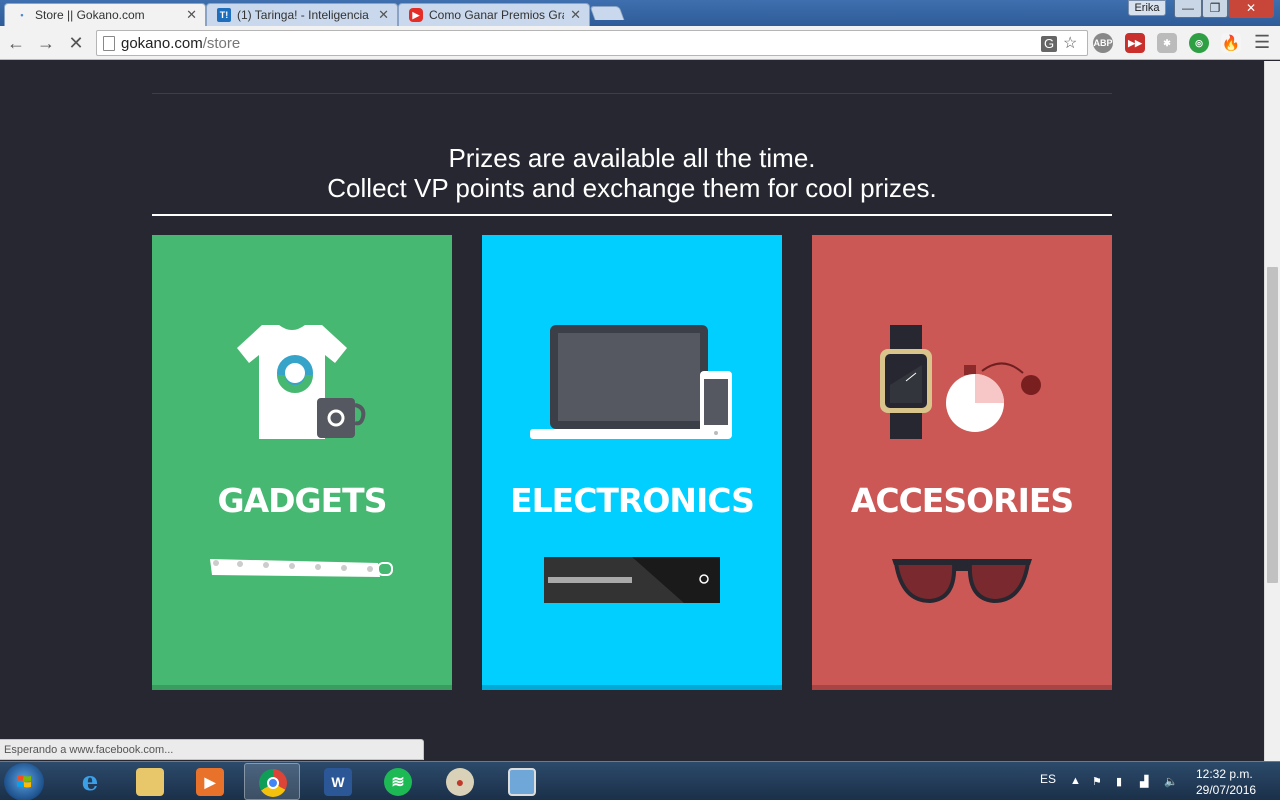 Image resolution: width=1280 pixels, height=800 pixels. I want to click on photo-viewer-icon, so click(522, 782).